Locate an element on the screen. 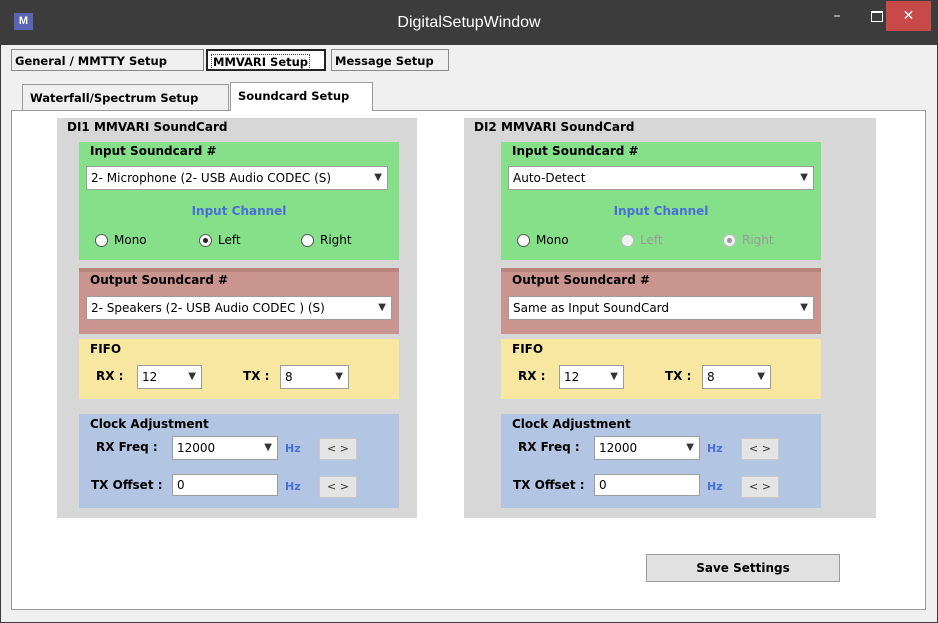  save-settings-button: Save Settings is located at coordinates (743, 568).